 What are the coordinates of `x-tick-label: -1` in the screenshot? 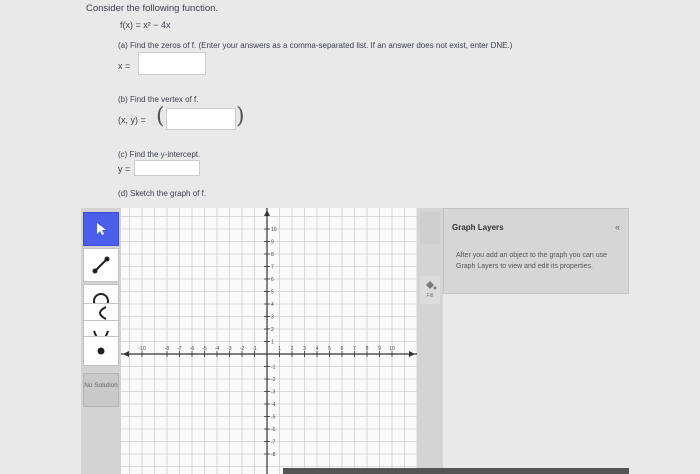 It's located at (254, 349).